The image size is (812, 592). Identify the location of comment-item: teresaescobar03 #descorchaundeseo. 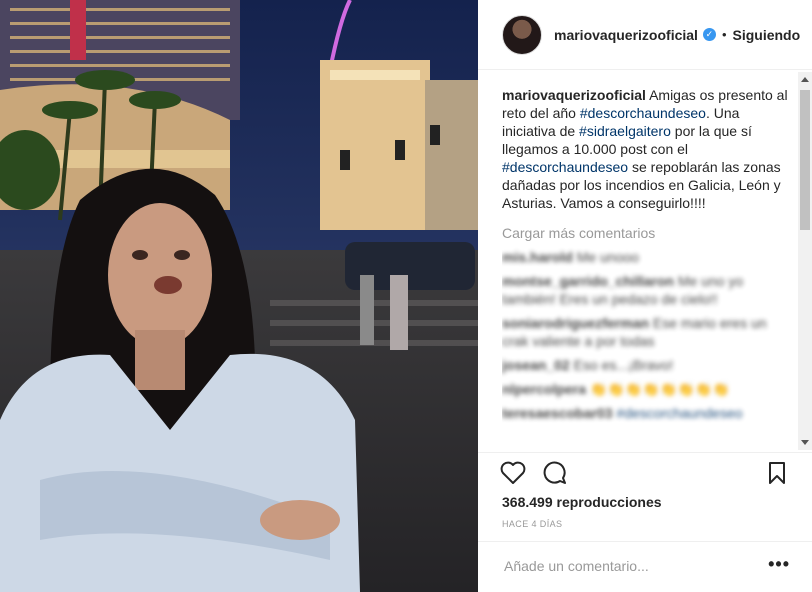
(649, 413).